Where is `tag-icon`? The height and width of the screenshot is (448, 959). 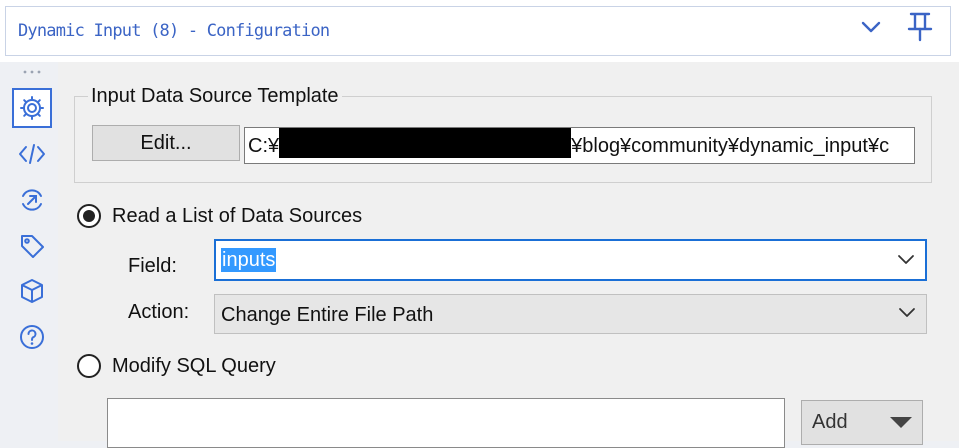 tag-icon is located at coordinates (32, 246).